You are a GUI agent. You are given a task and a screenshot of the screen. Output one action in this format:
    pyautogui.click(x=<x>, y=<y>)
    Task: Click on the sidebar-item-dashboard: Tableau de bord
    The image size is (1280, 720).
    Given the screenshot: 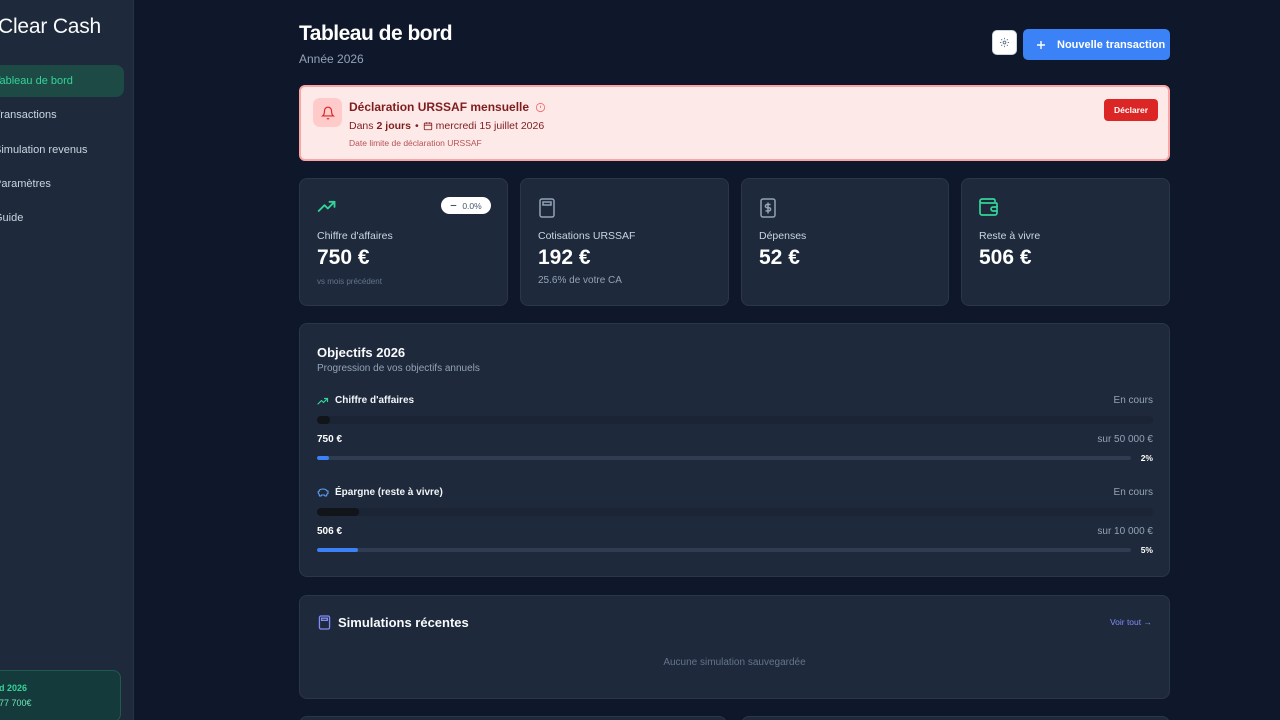 What is the action you would take?
    pyautogui.click(x=62, y=81)
    